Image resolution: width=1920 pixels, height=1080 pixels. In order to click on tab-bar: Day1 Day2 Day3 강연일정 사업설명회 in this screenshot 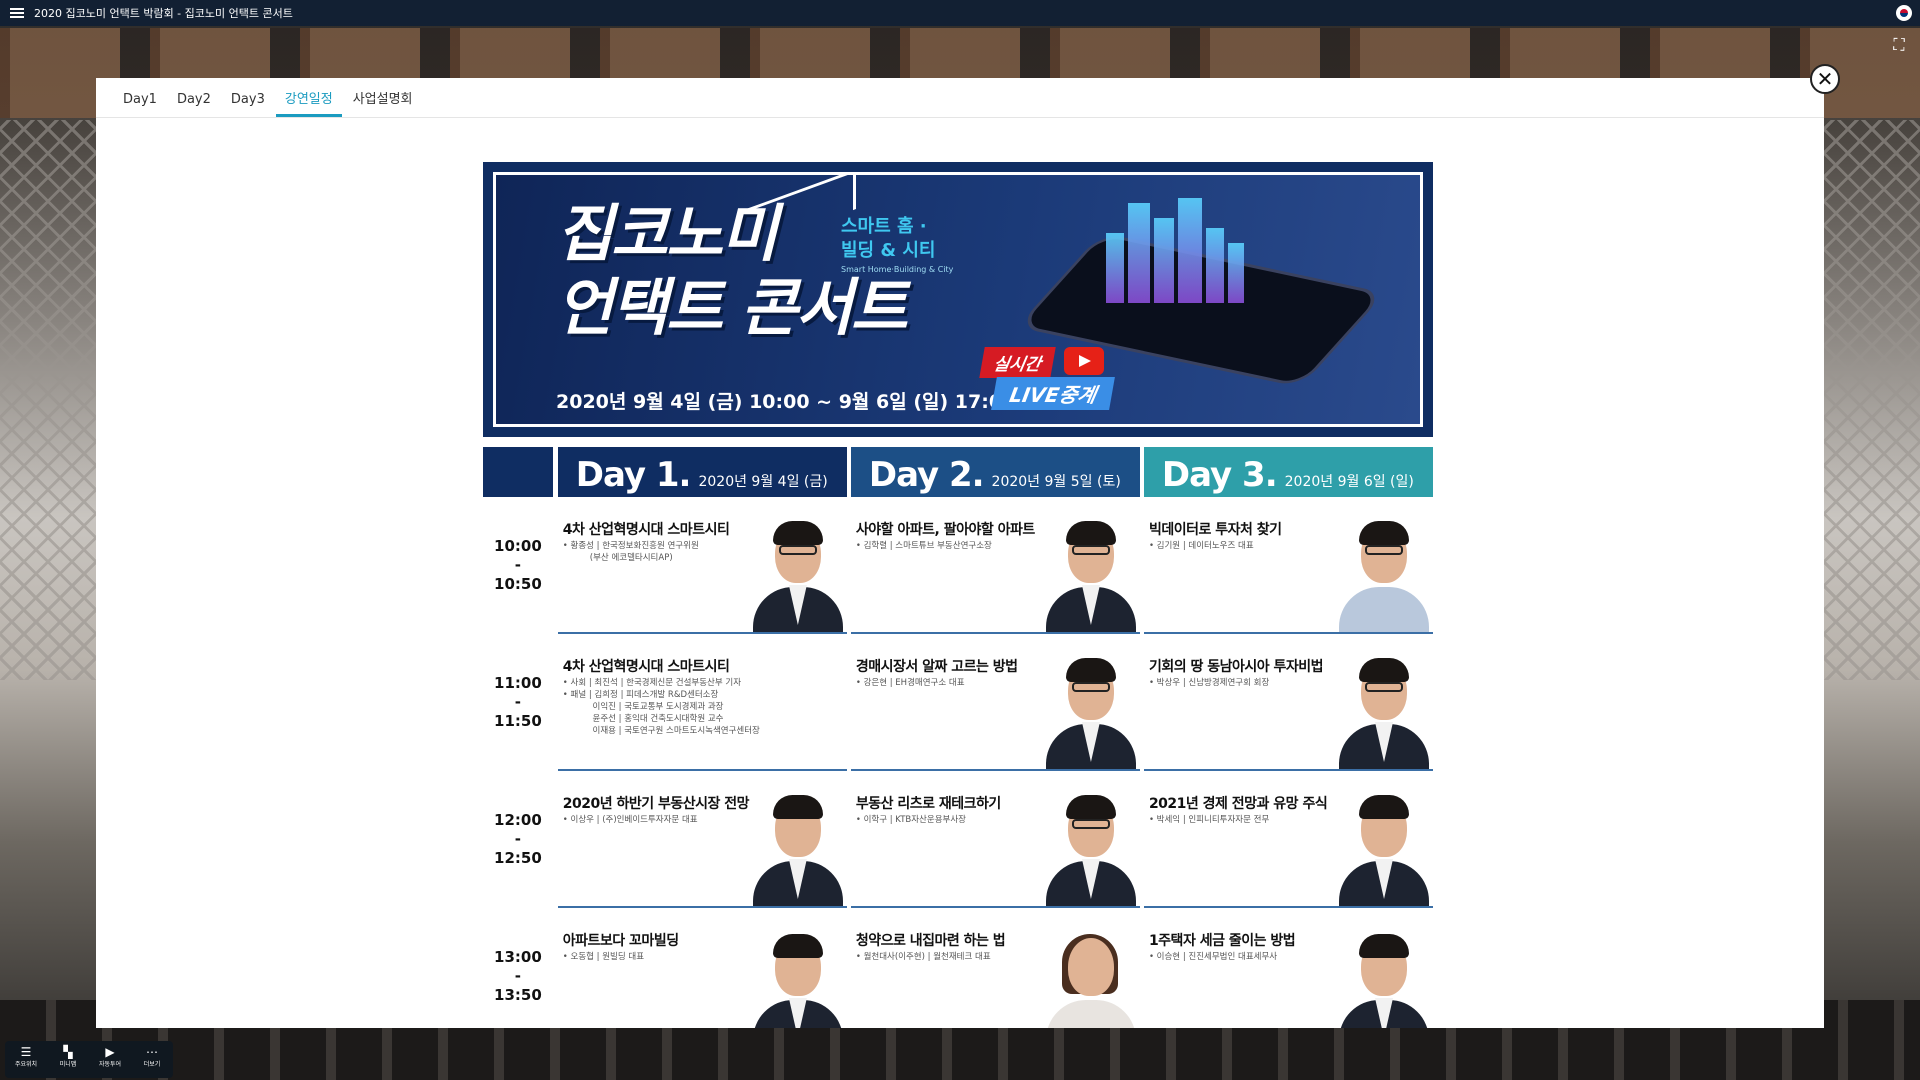, I will do `click(960, 98)`.